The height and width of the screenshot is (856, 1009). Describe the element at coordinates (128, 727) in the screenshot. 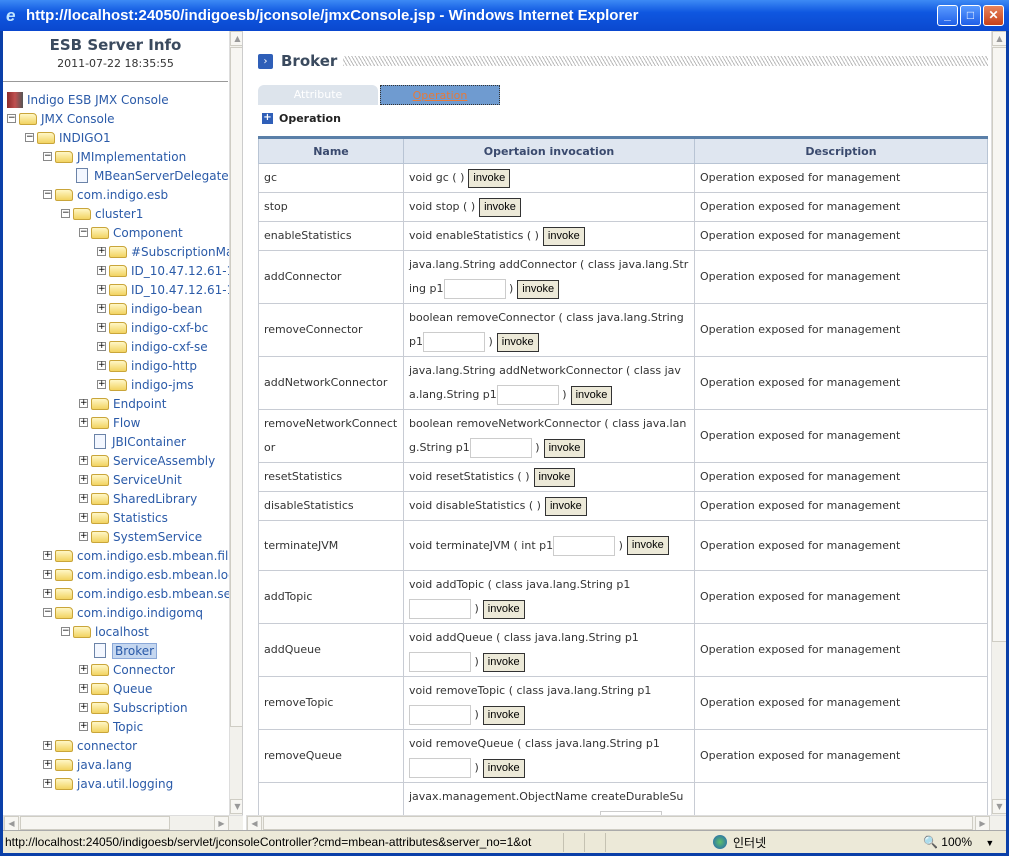

I see `tree-item-label: Topic` at that location.